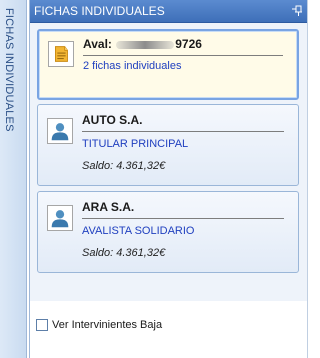 The width and height of the screenshot is (320, 358). What do you see at coordinates (42, 325) in the screenshot?
I see `ver-bajas-checkbox` at bounding box center [42, 325].